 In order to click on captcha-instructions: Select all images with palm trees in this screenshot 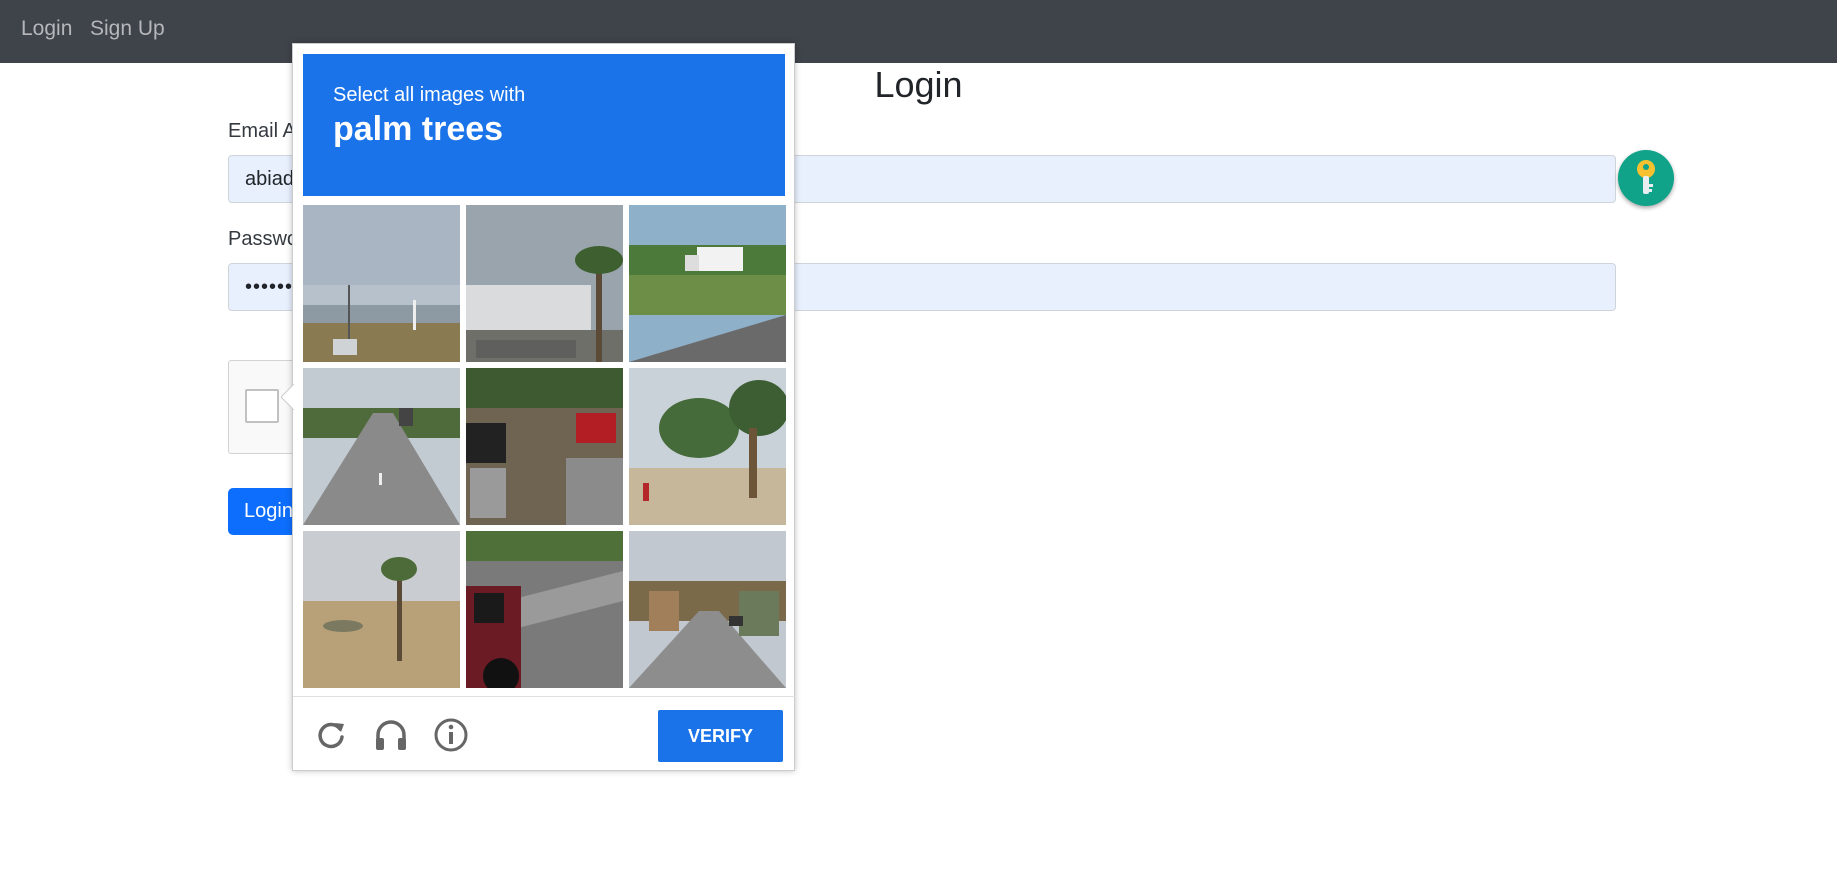, I will do `click(544, 125)`.